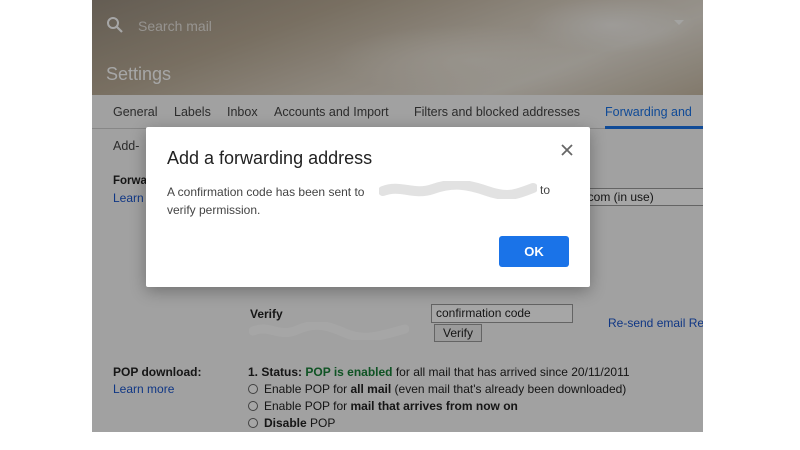  I want to click on ok-button: OK, so click(534, 251).